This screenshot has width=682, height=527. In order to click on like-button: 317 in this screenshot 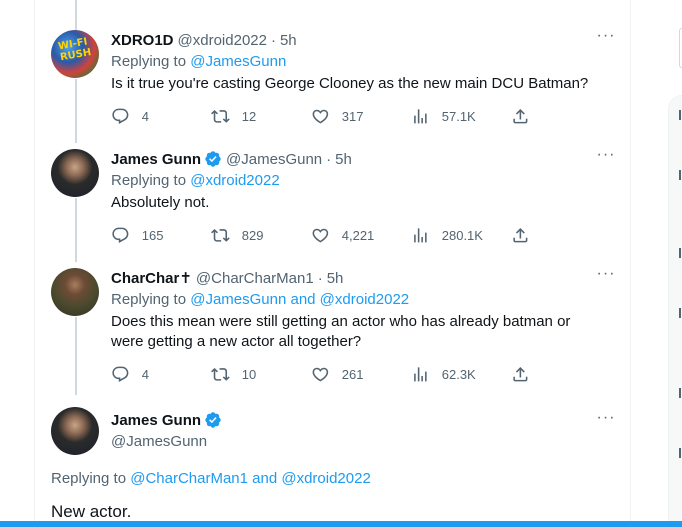, I will do `click(361, 116)`.